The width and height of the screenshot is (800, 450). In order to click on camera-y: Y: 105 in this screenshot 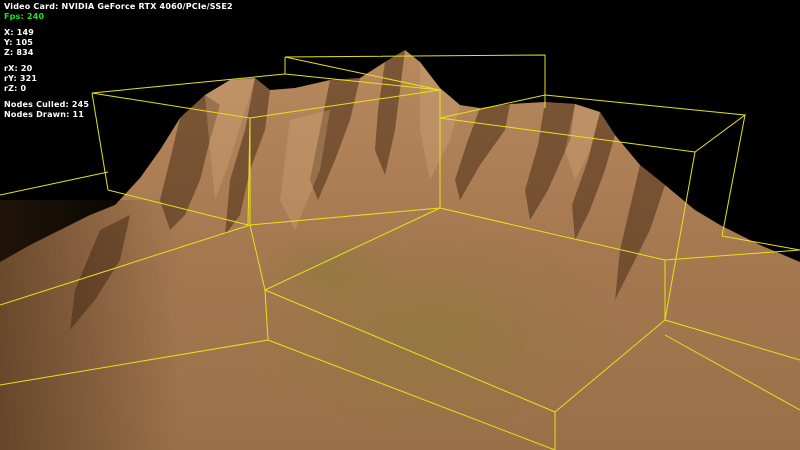, I will do `click(18, 42)`.